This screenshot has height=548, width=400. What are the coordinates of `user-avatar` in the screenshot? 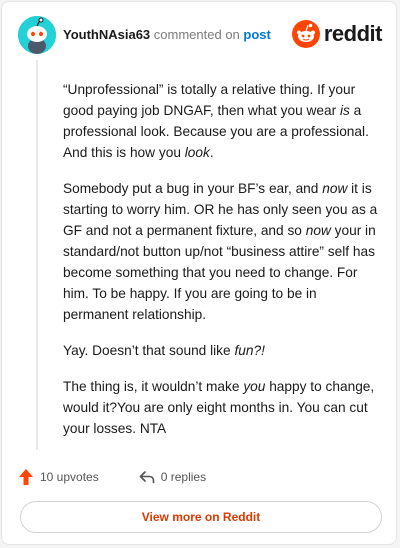 It's located at (37, 35).